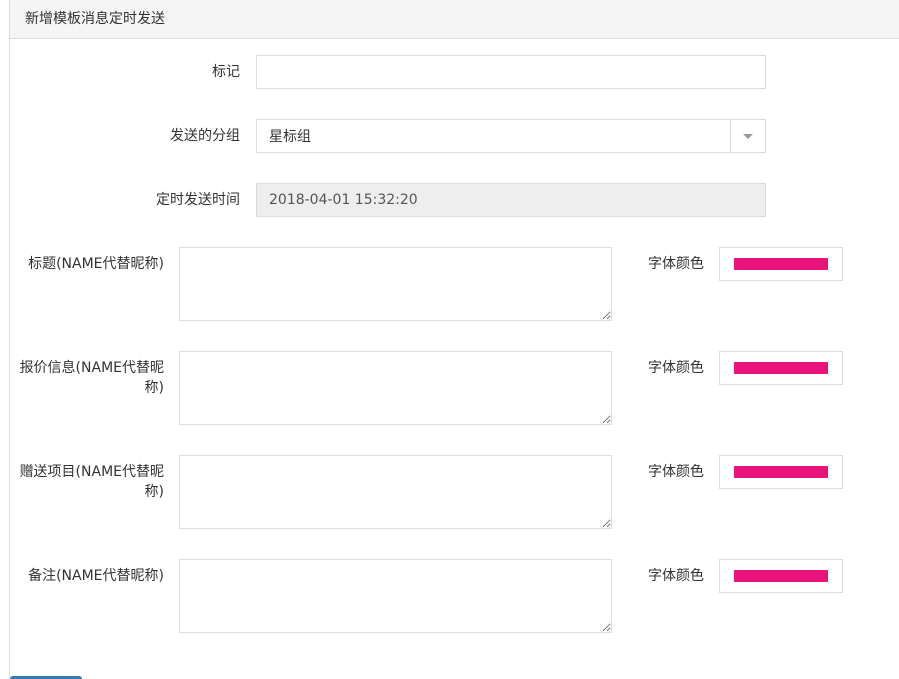 This screenshot has width=899, height=679. What do you see at coordinates (511, 200) in the screenshot?
I see `send-time-field: 2018-04-01 15:32:20` at bounding box center [511, 200].